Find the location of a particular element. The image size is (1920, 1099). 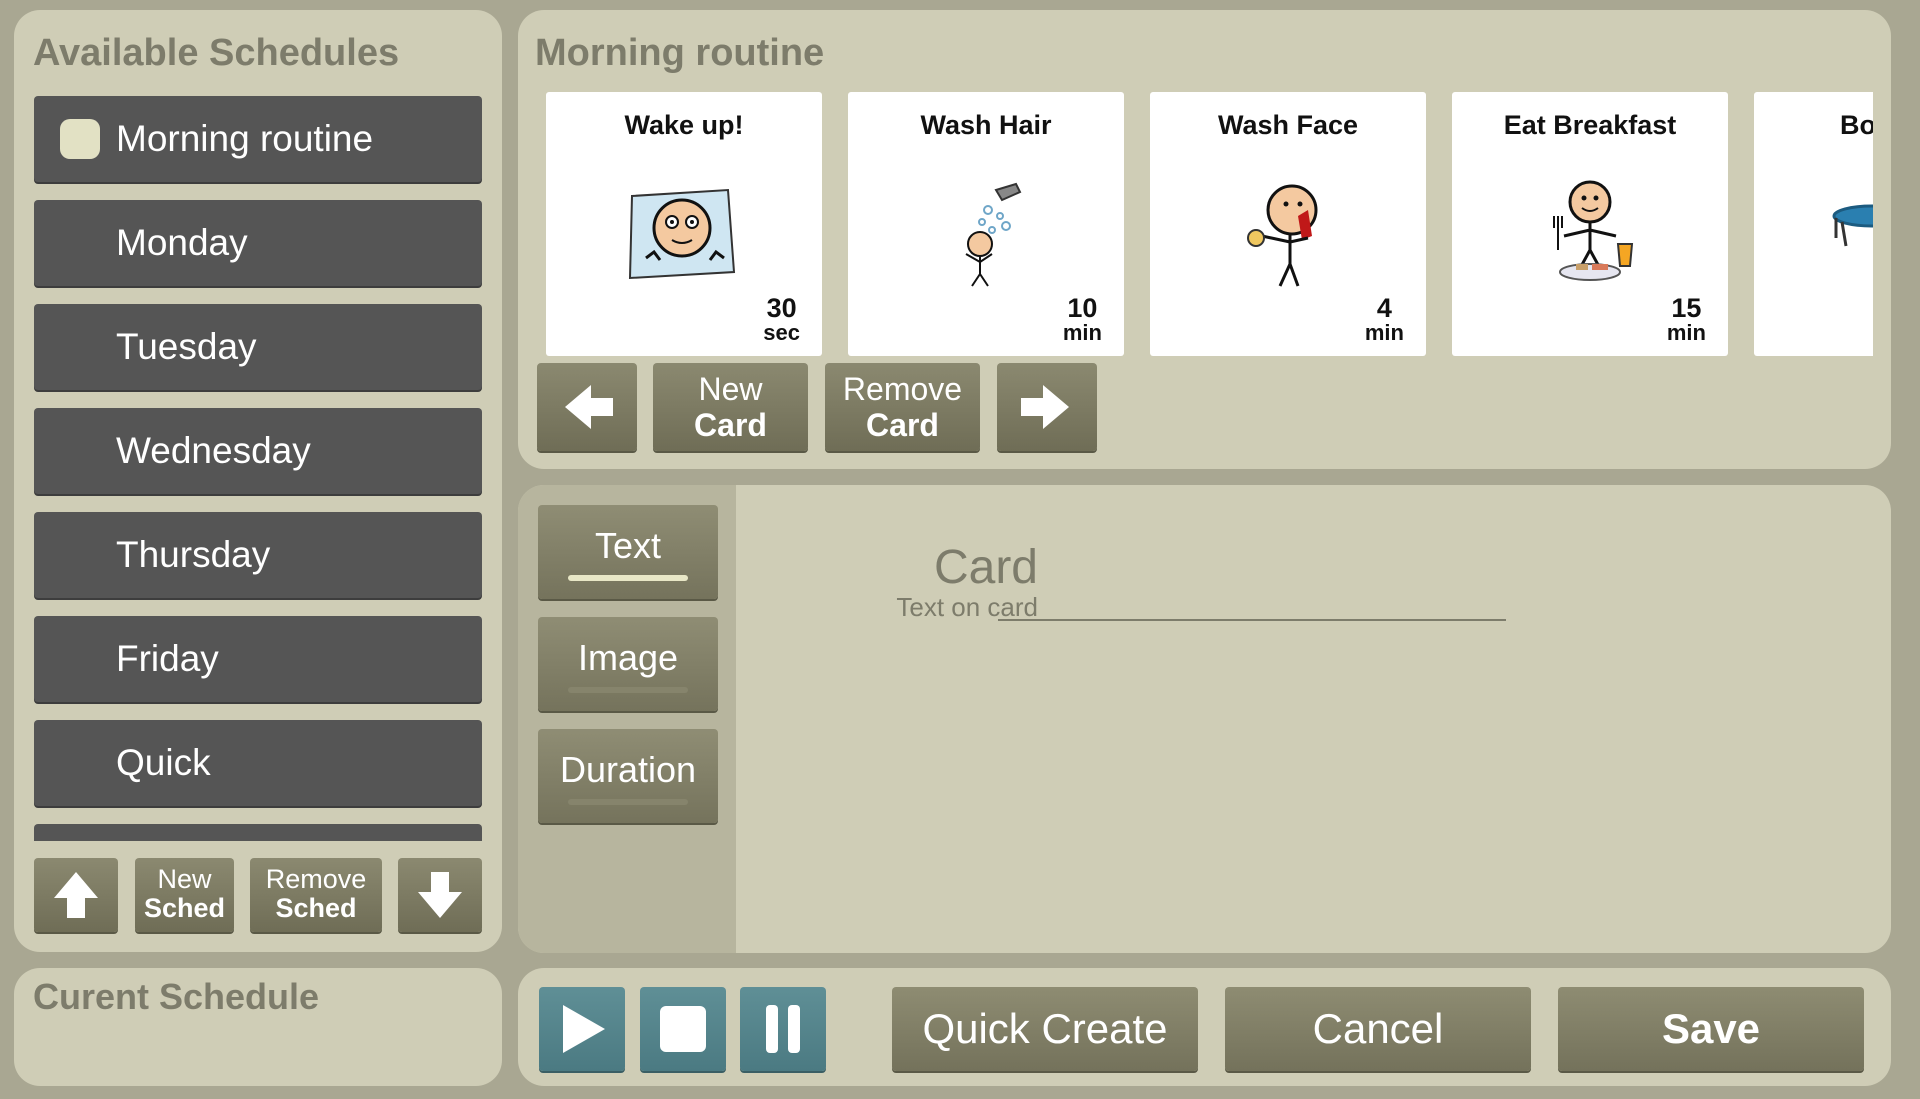

wash-face-icon is located at coordinates (1282, 235).